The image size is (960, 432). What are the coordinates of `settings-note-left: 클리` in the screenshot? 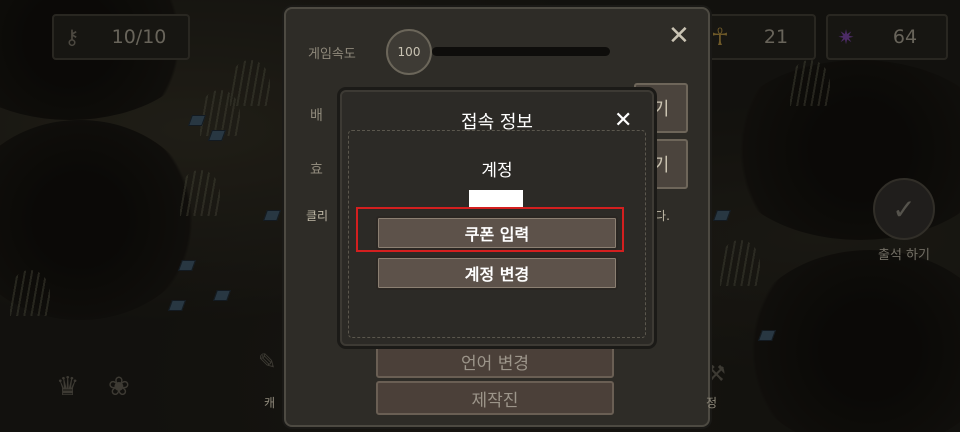 It's located at (317, 216).